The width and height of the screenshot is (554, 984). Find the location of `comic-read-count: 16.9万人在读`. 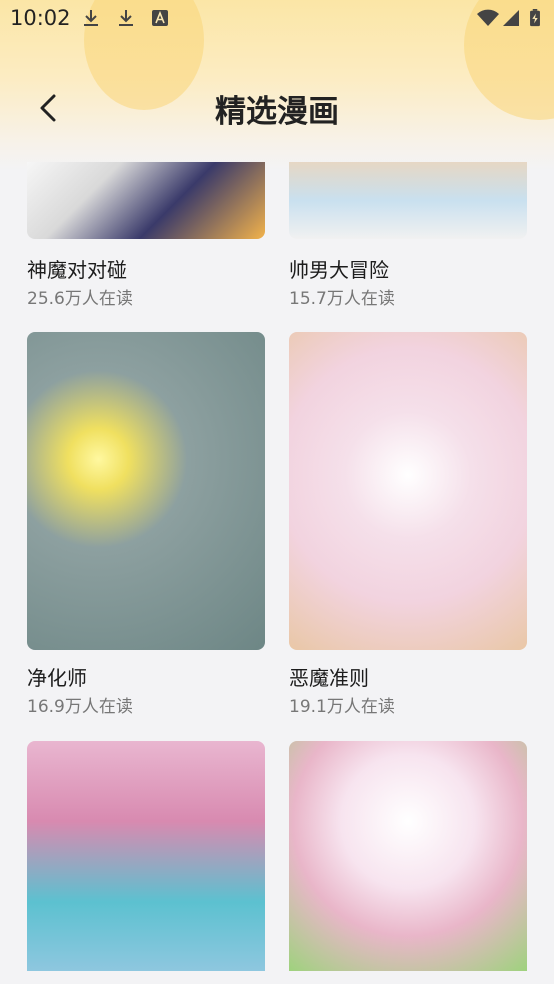

comic-read-count: 16.9万人在读 is located at coordinates (80, 707).